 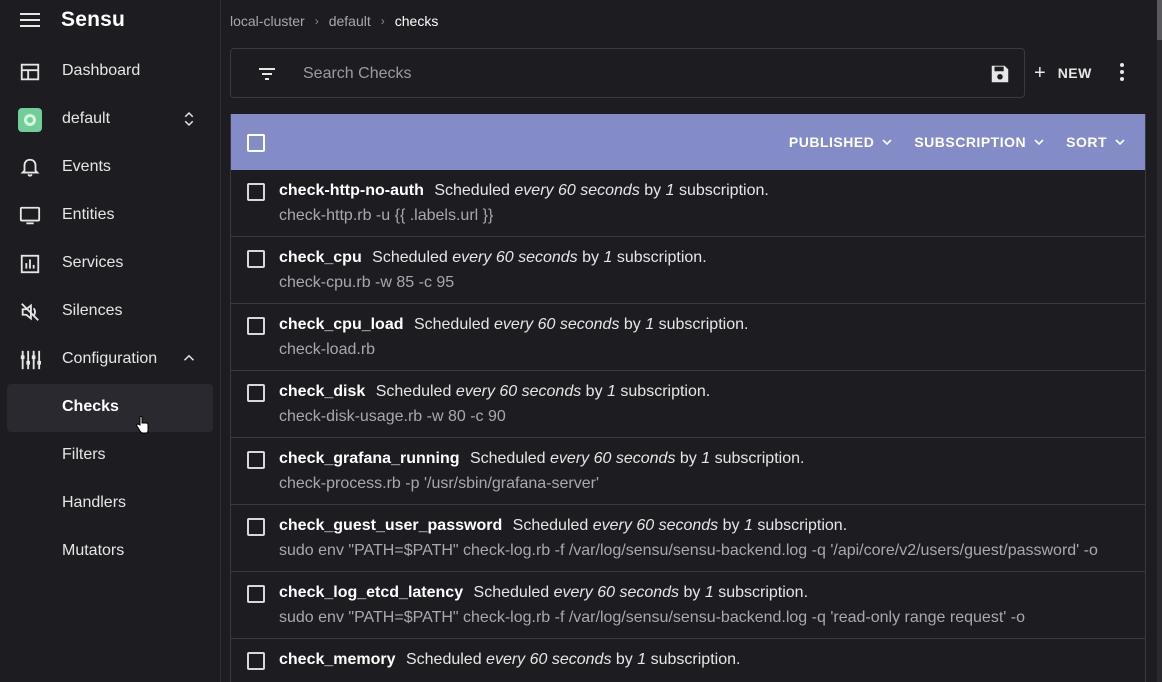 I want to click on select-all-checkbox, so click(x=256, y=143).